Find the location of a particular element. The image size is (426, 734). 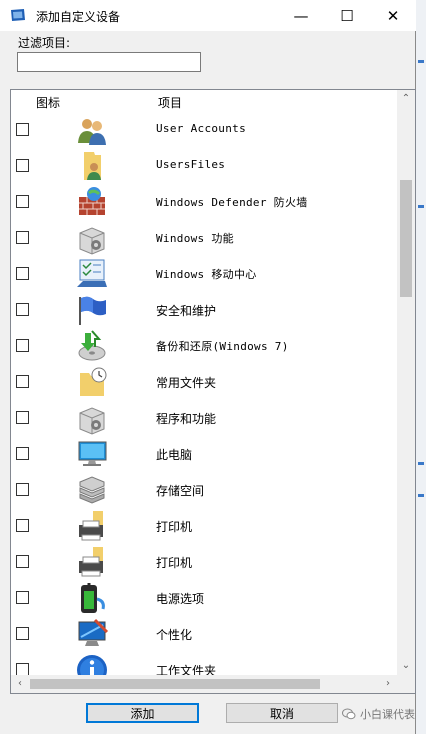

row-label: Windows 移动中心 is located at coordinates (206, 274).